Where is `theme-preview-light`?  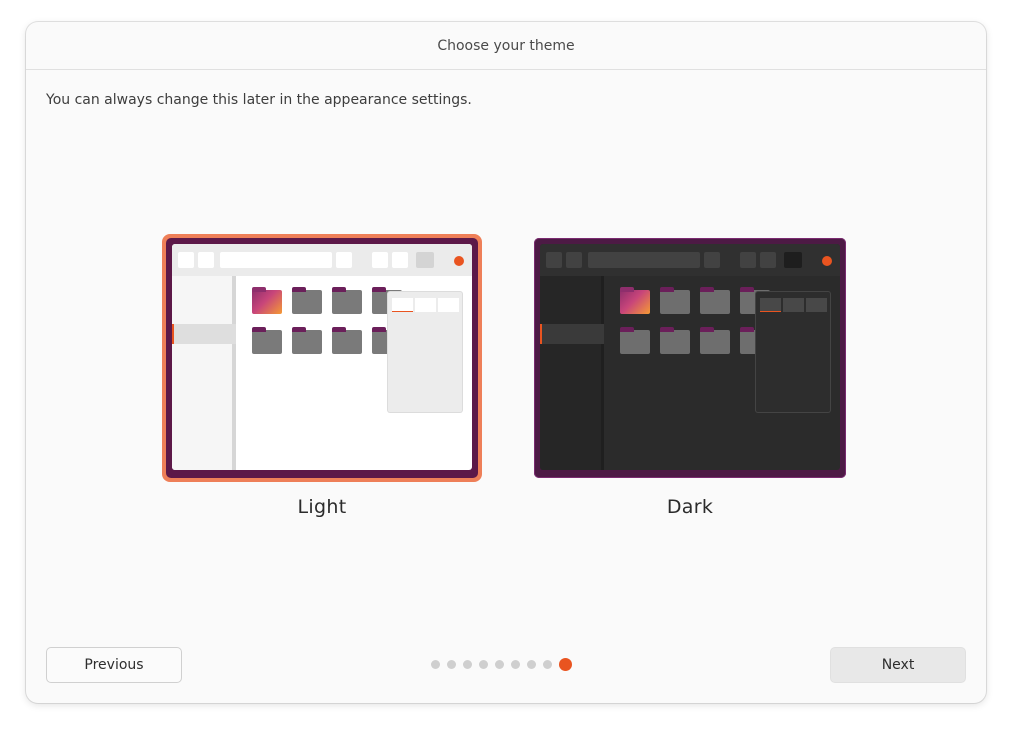 theme-preview-light is located at coordinates (322, 358).